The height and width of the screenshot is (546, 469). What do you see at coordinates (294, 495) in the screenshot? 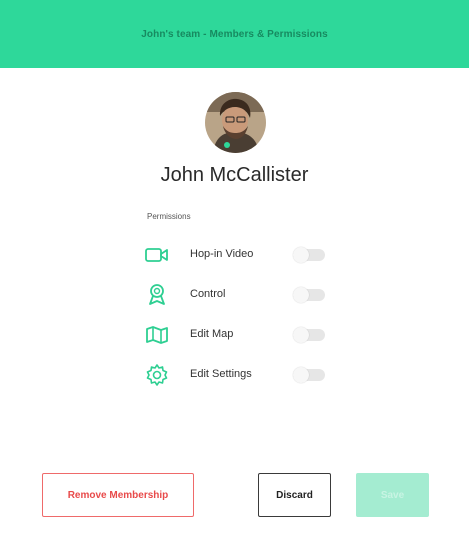
I see `discard-button: Discard` at bounding box center [294, 495].